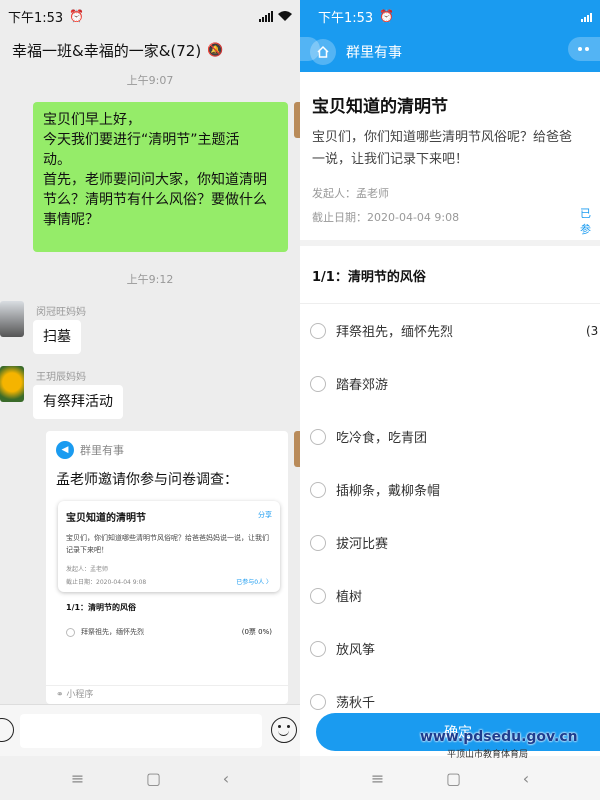 The image size is (600, 800). I want to click on sender-name: 王玥辰妈妈, so click(61, 377).